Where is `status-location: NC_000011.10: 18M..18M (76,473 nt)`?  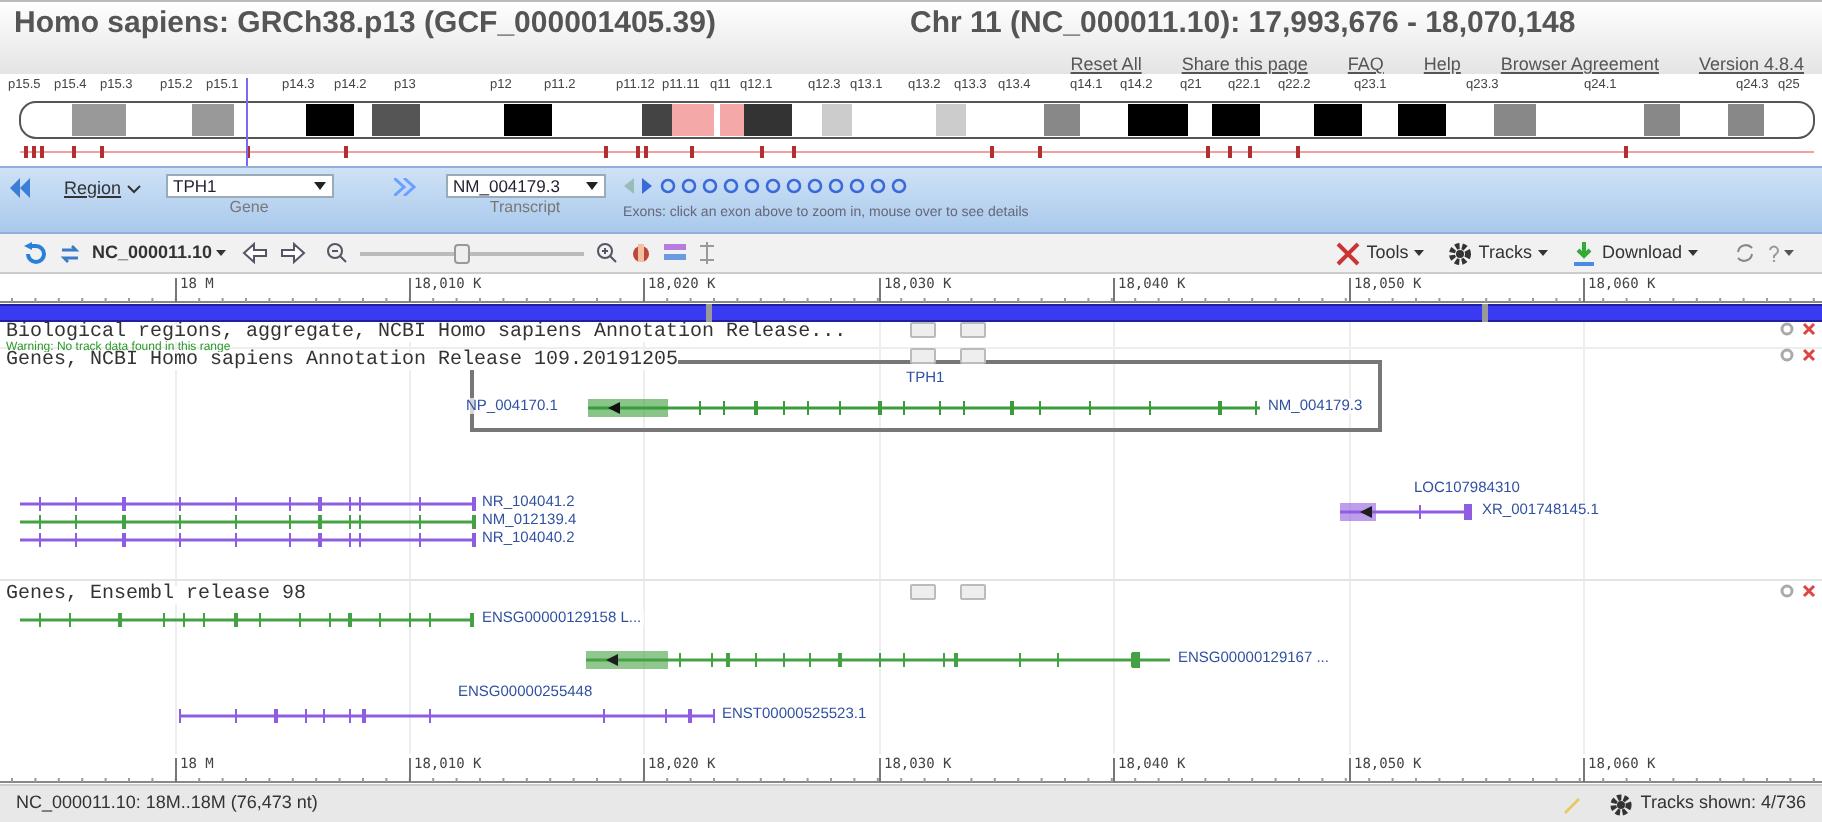 status-location: NC_000011.10: 18M..18M (76,473 nt) is located at coordinates (167, 803).